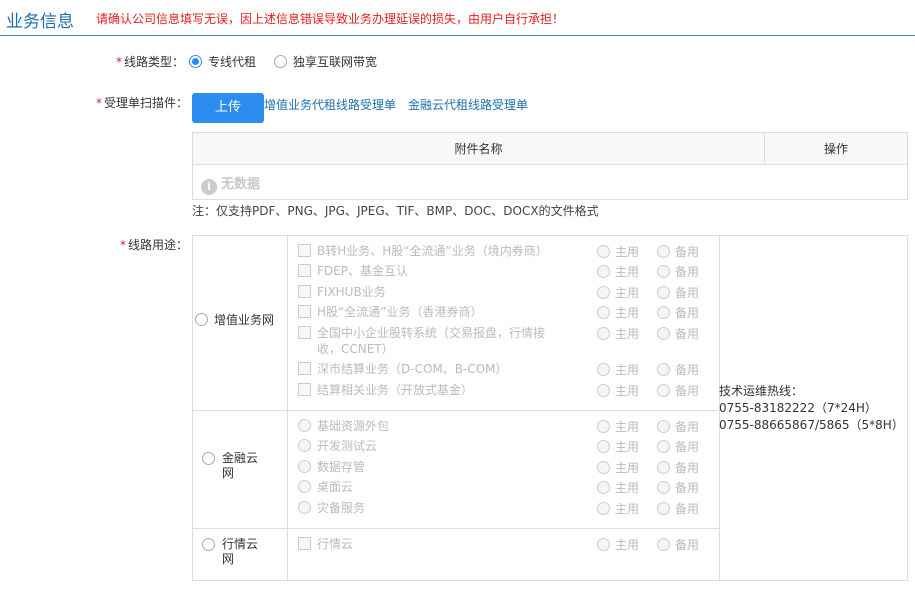 This screenshot has height=589, width=915. Describe the element at coordinates (353, 271) in the screenshot. I see `service-item: FDEP、基金互认` at that location.